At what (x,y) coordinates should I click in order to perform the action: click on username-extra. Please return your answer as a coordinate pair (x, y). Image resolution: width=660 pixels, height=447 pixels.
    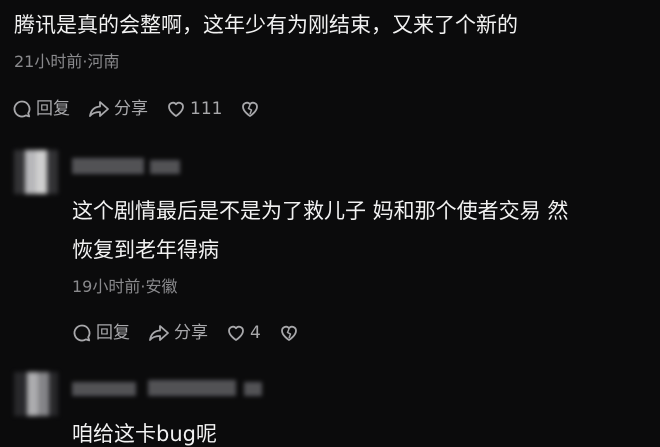
    Looking at the image, I should click on (192, 388).